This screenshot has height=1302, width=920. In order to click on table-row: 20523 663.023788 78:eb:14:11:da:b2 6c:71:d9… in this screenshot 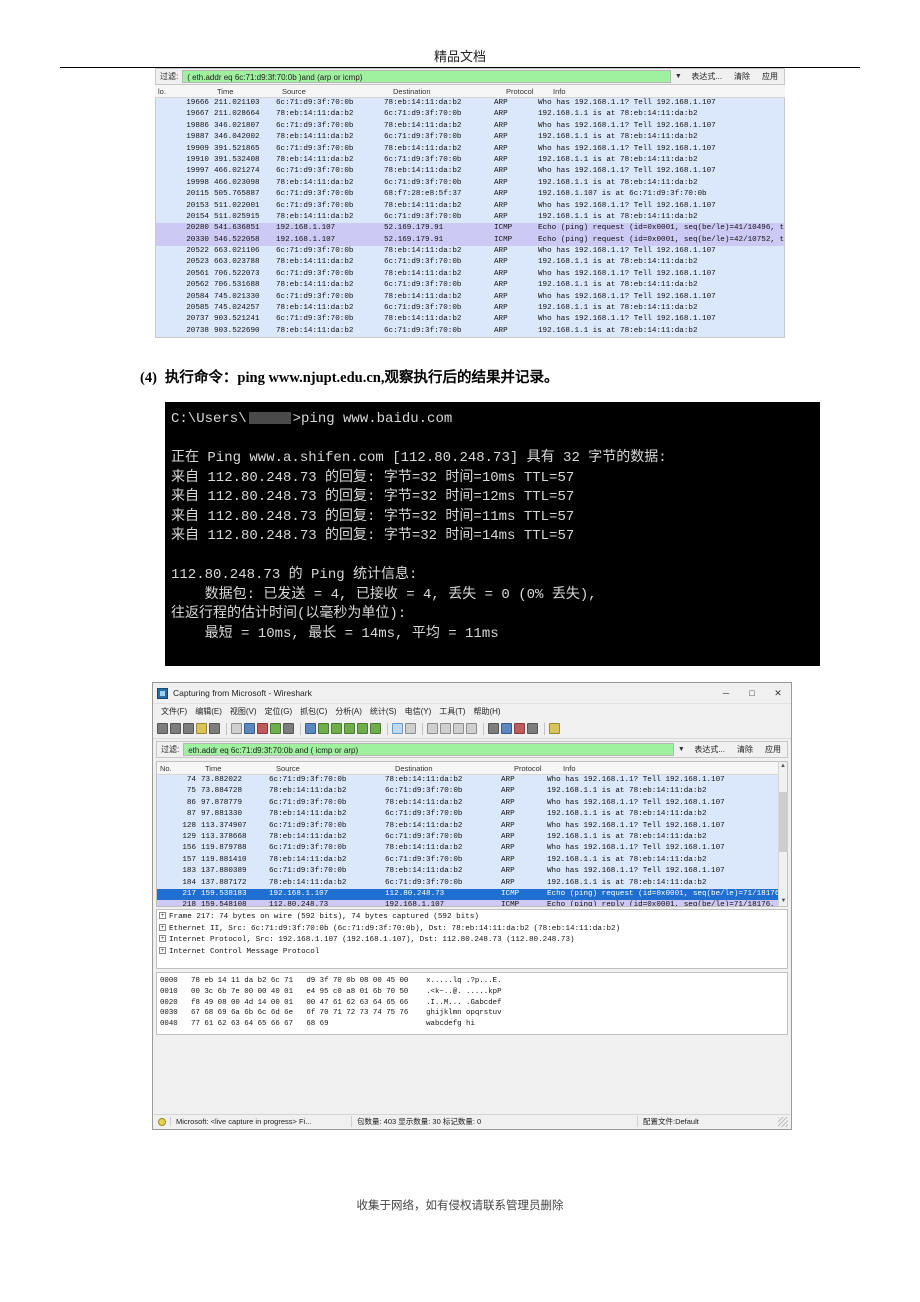, I will do `click(470, 263)`.